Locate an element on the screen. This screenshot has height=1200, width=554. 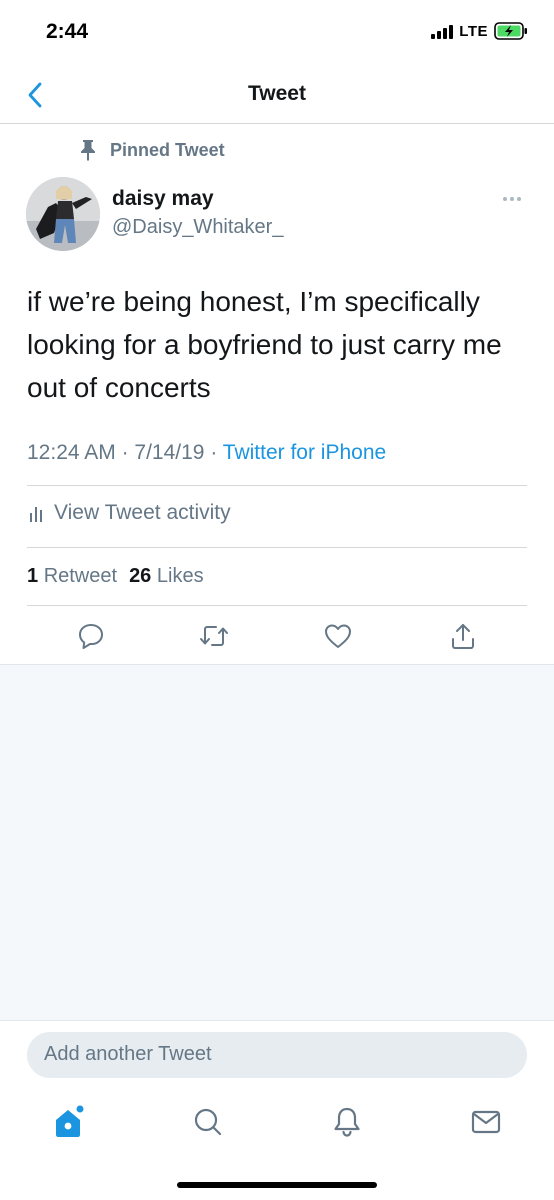
home-indicator is located at coordinates (277, 1185).